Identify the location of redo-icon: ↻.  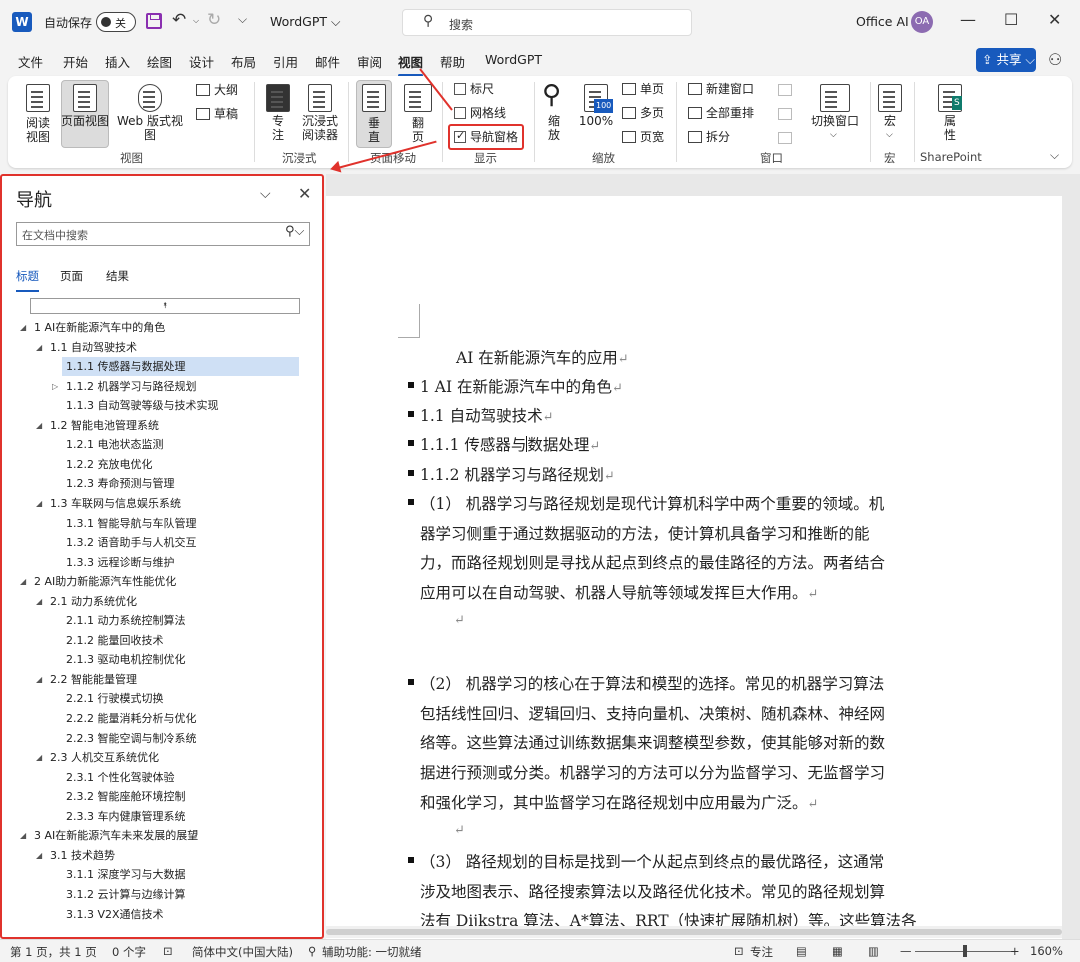
(214, 20).